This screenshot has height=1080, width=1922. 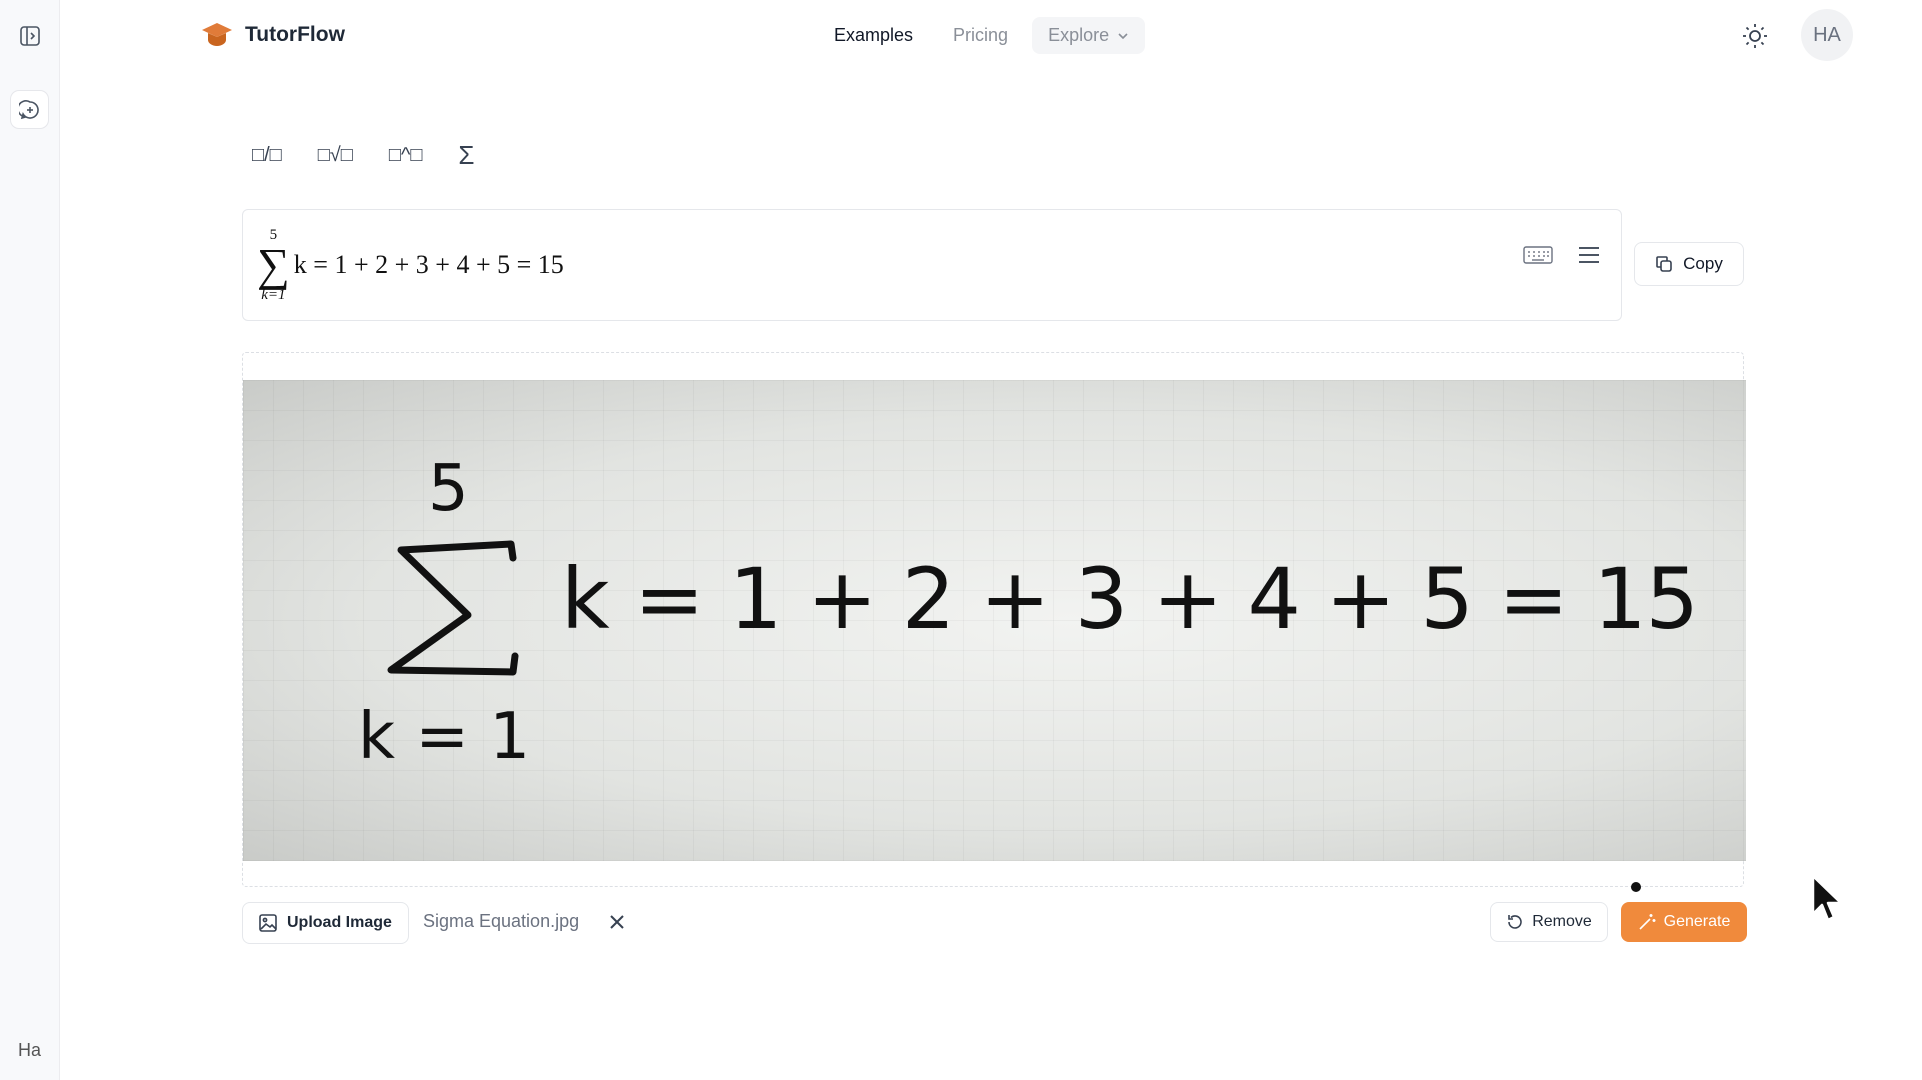 What do you see at coordinates (30, 540) in the screenshot?
I see `left-sidebar: Ha` at bounding box center [30, 540].